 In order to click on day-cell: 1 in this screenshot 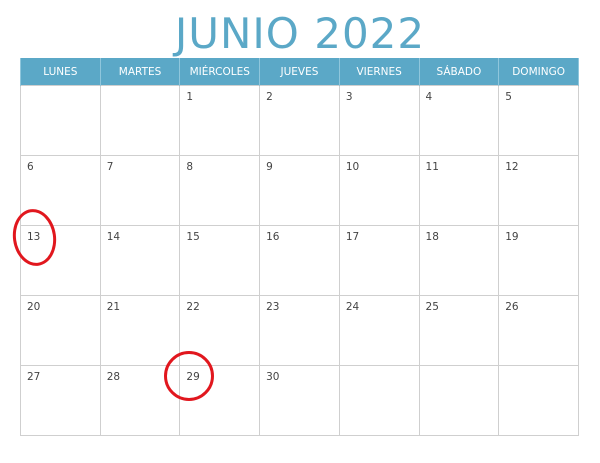, I will do `click(220, 120)`.